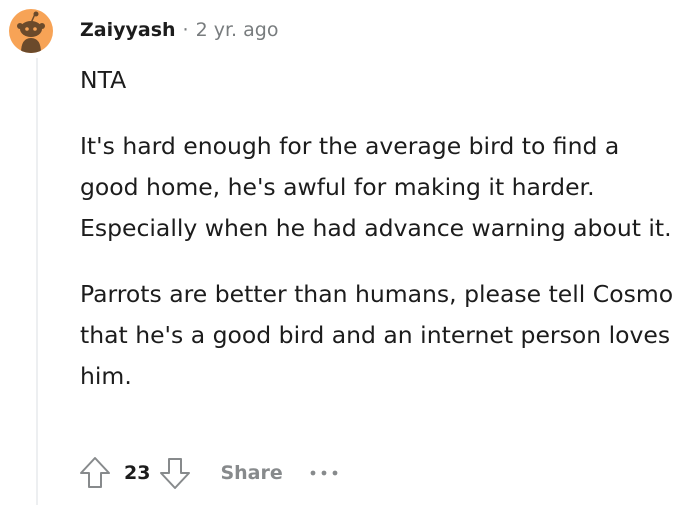  I want to click on upvote-button, so click(95, 473).